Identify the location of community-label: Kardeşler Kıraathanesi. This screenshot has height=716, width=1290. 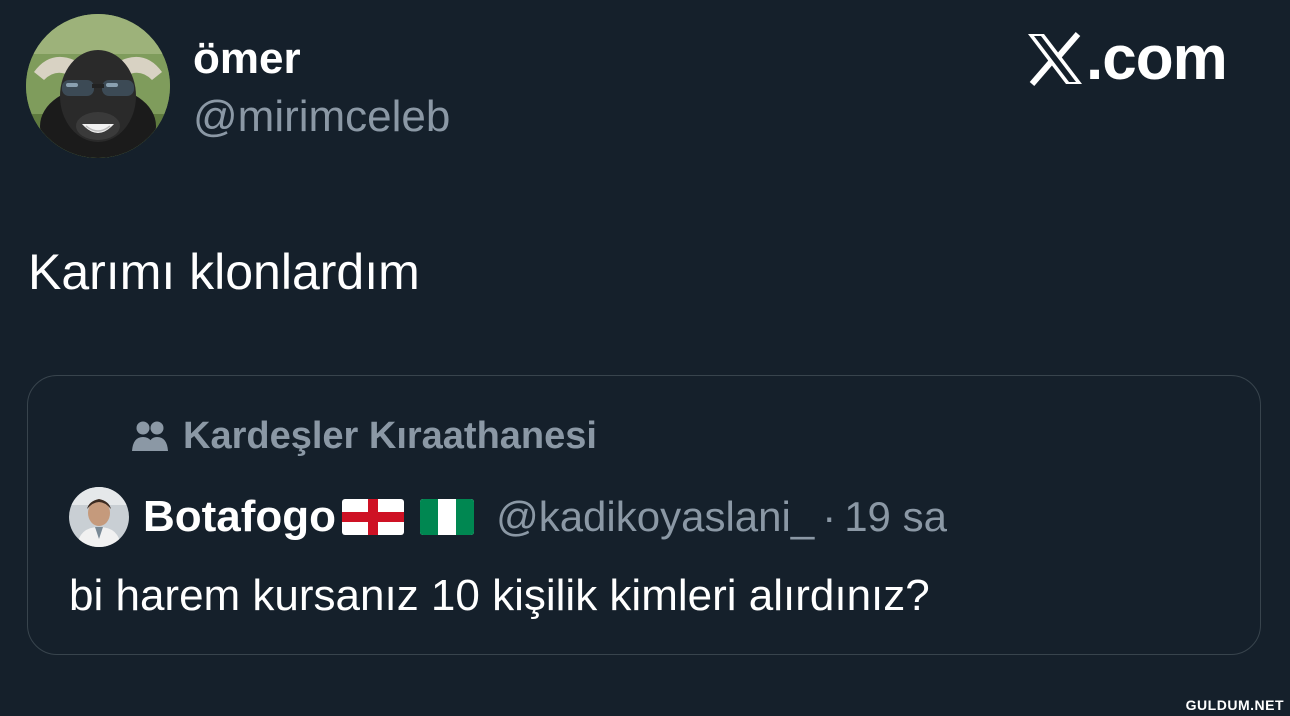
(364, 436).